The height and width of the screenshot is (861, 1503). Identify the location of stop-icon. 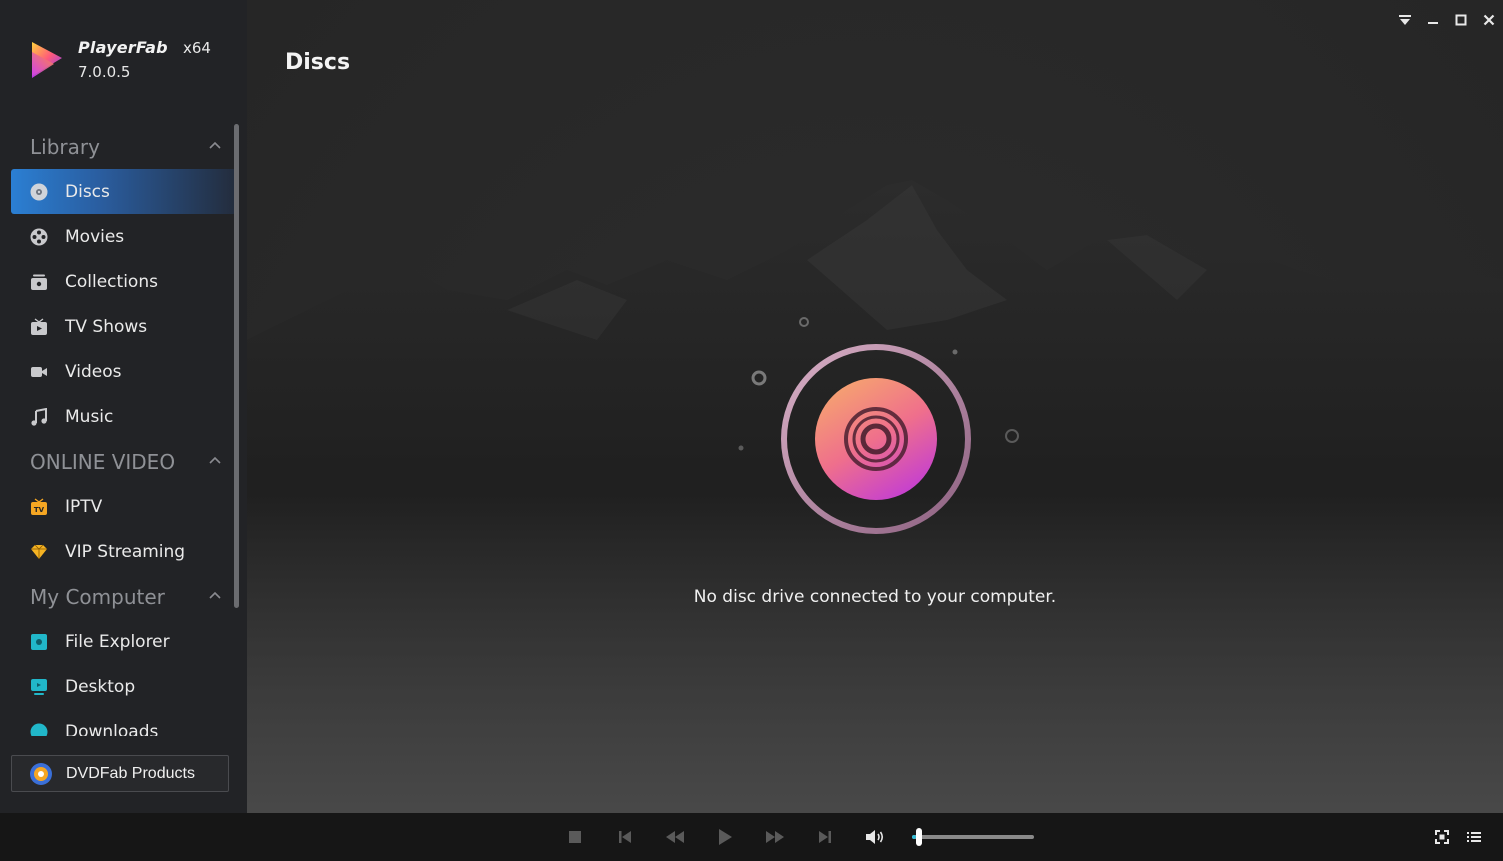
(575, 837).